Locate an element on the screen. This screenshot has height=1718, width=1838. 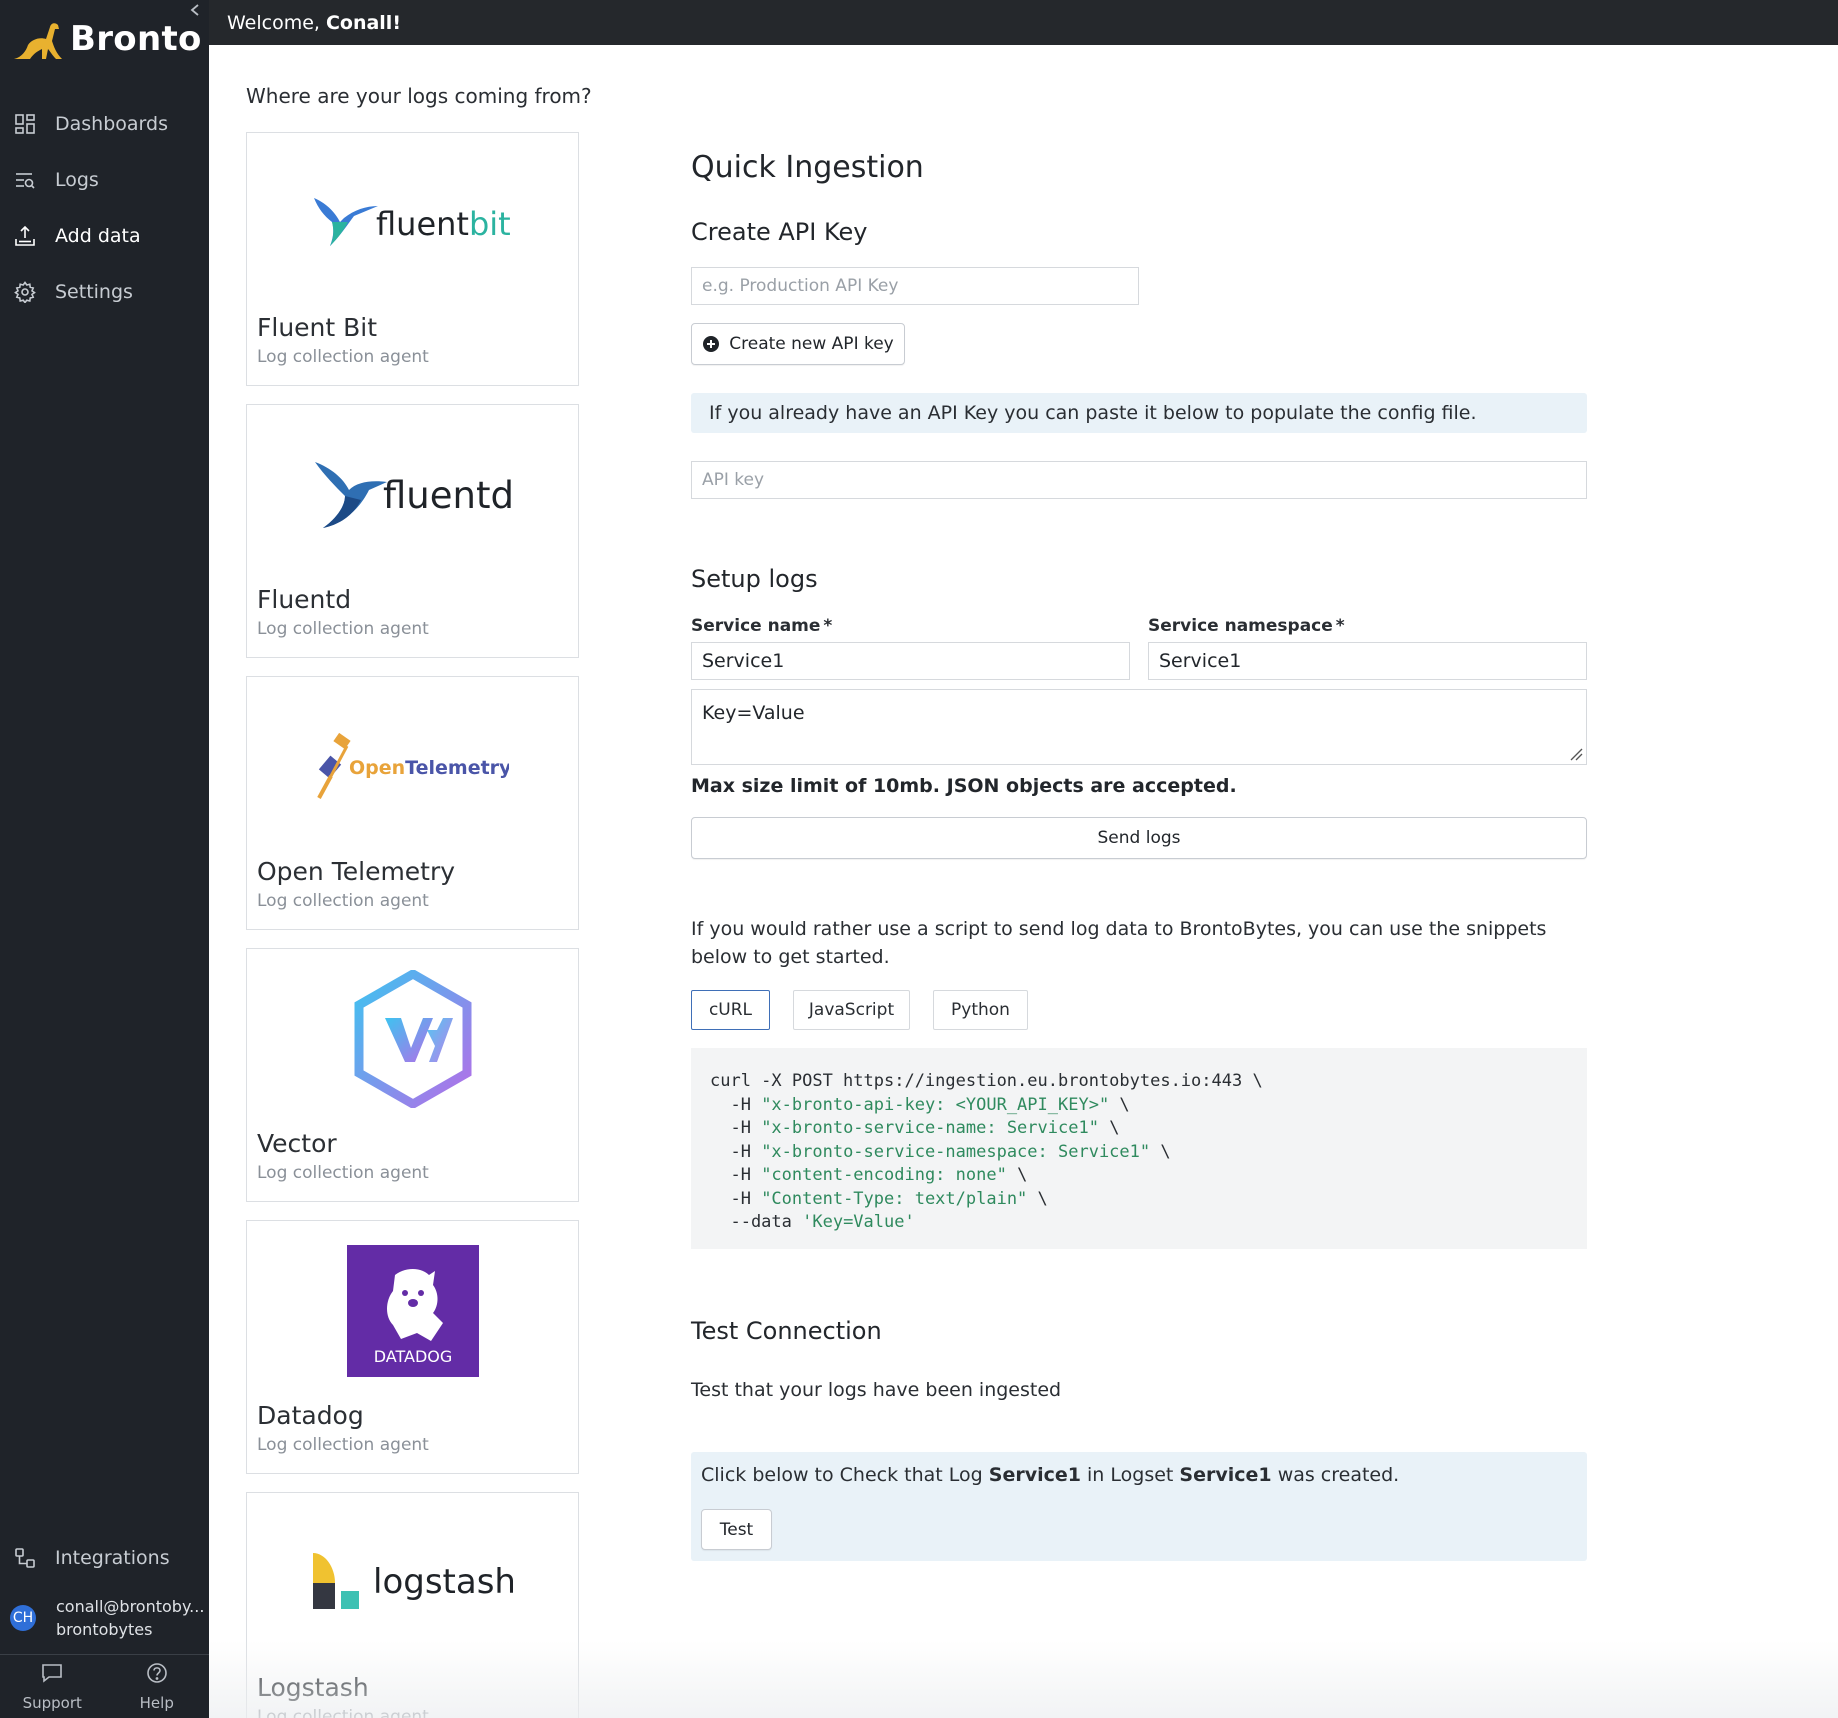
service-namespace-label: Service namespace * is located at coordinates (1246, 626).